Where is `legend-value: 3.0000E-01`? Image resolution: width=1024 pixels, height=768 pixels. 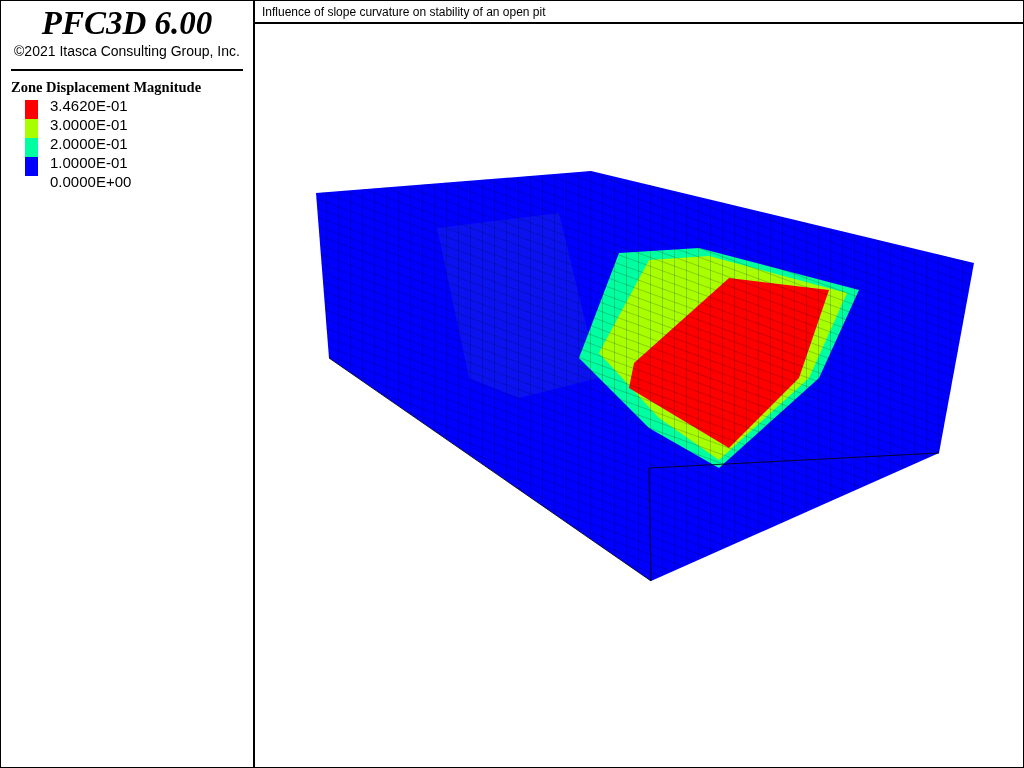
legend-value: 3.0000E-01 is located at coordinates (89, 124).